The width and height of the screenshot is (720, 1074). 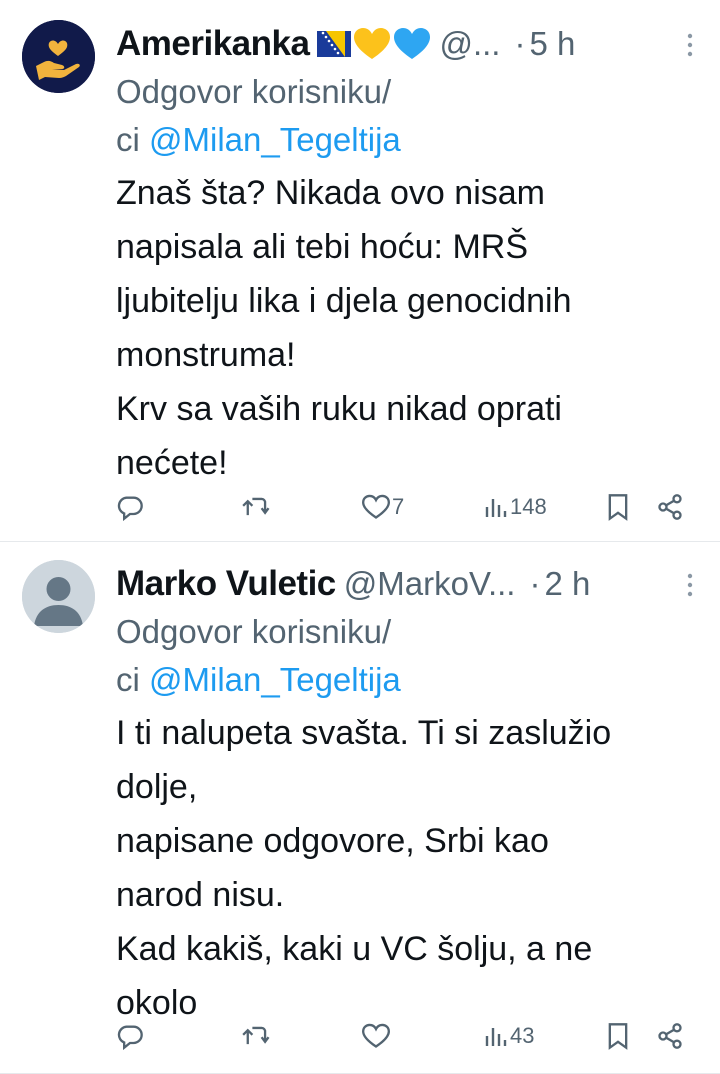 I want to click on like-button, so click(x=377, y=1036).